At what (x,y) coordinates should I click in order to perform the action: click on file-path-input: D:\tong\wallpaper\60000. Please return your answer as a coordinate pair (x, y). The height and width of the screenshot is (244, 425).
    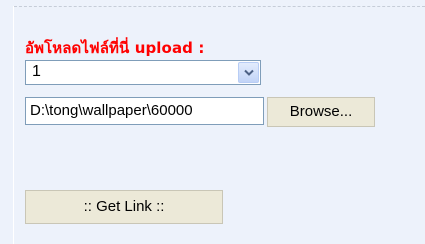
    Looking at the image, I should click on (144, 111).